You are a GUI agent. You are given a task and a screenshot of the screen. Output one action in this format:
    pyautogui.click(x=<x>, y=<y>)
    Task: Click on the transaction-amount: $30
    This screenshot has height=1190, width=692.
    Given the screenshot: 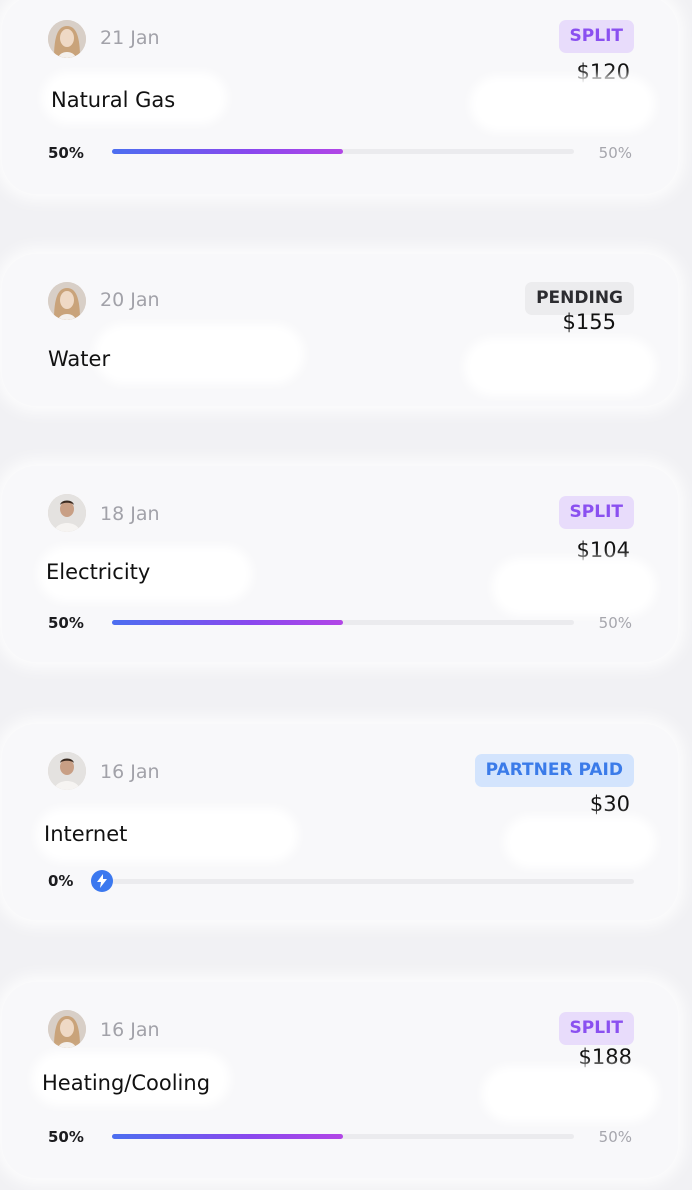 What is the action you would take?
    pyautogui.click(x=609, y=804)
    